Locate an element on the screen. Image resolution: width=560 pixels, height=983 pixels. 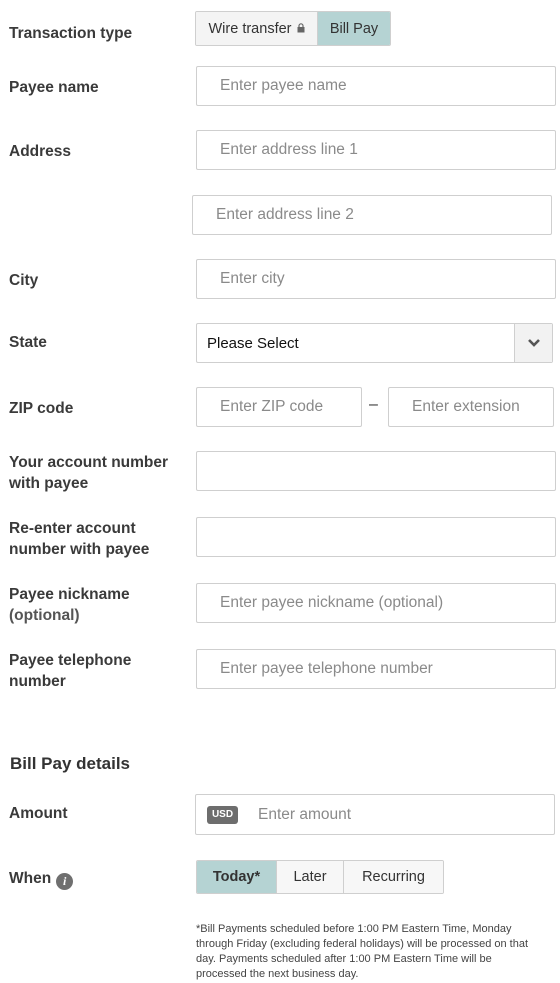
nickname-label: Payee nickname (optional) is located at coordinates (69, 605).